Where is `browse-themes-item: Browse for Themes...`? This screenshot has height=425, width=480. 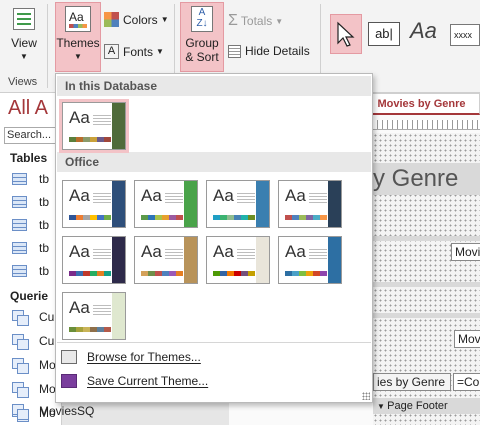
browse-themes-item: Browse for Themes... is located at coordinates (131, 357).